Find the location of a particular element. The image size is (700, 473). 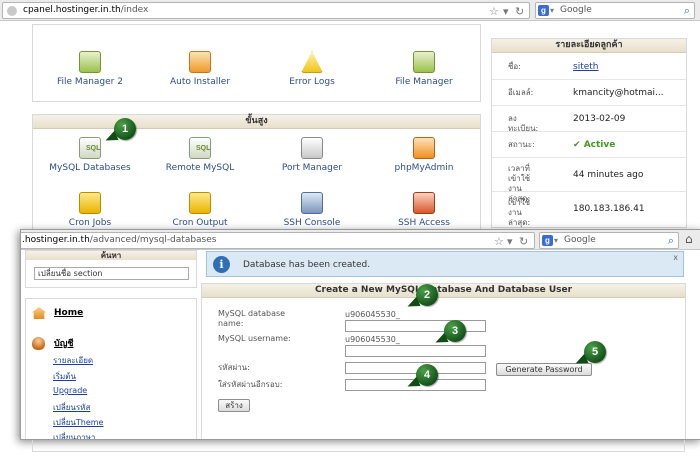

info-icon: i is located at coordinates (221, 264).